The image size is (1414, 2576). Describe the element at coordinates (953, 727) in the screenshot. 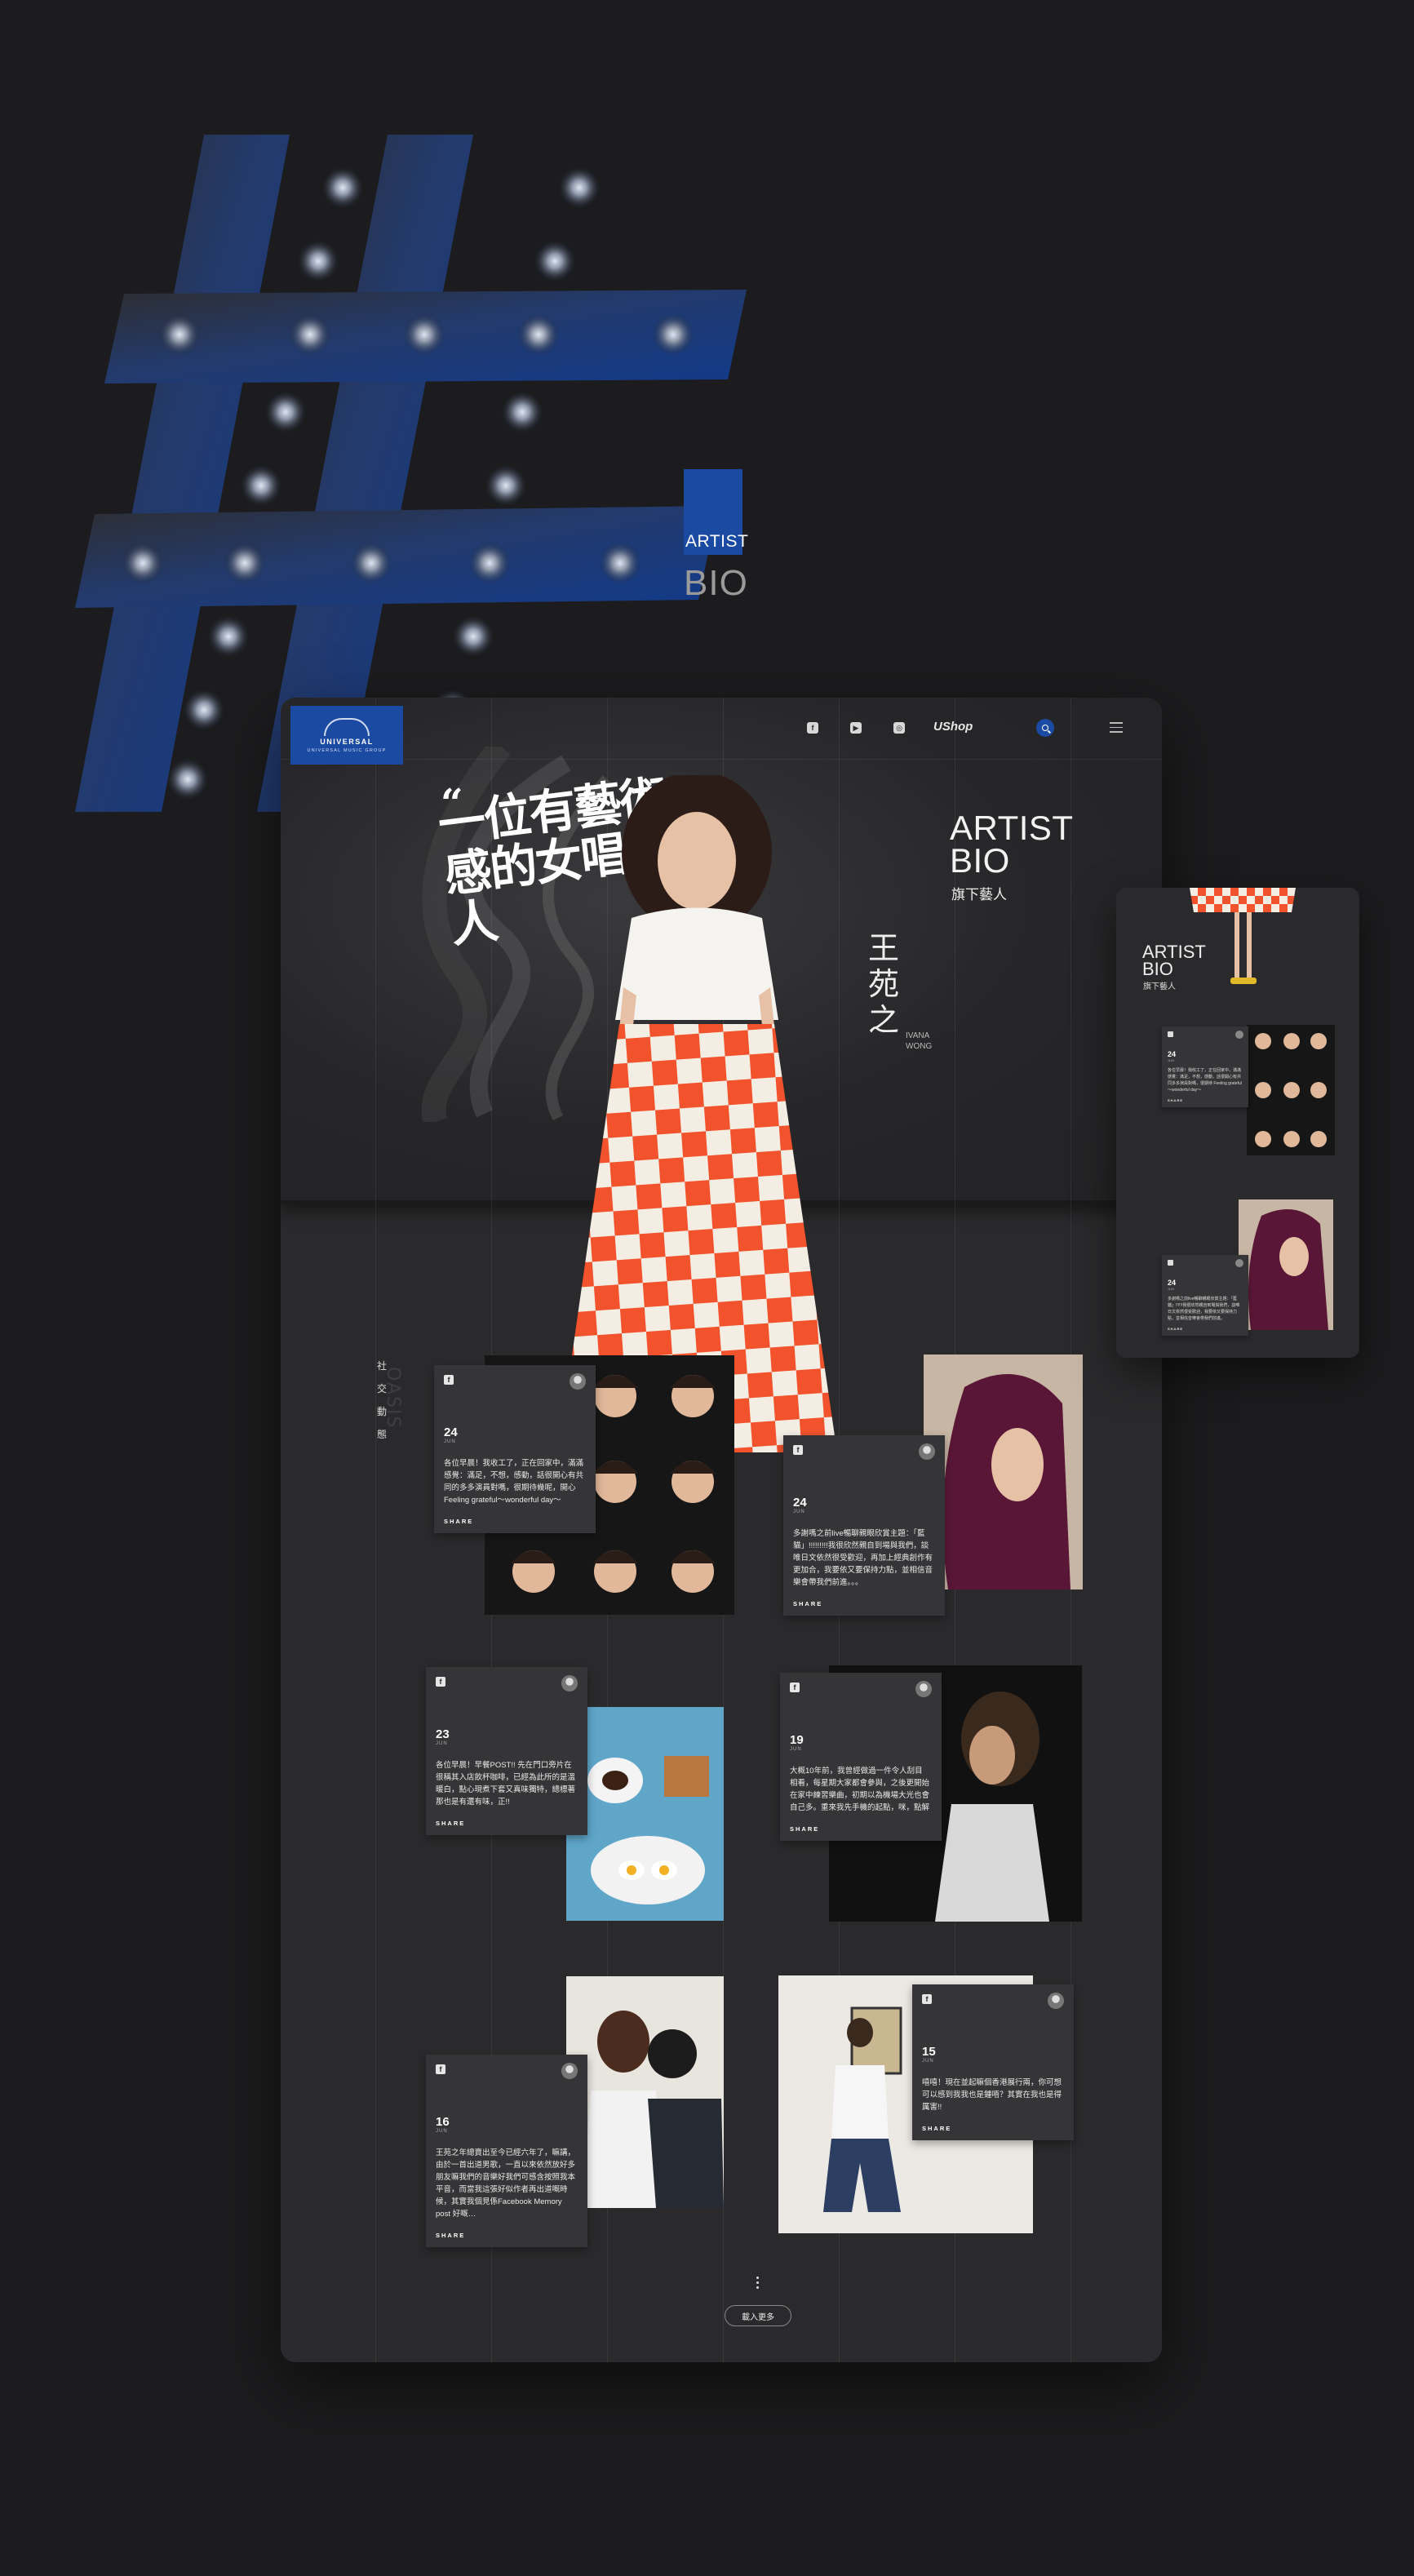

I see `ushop-link: UShop` at that location.